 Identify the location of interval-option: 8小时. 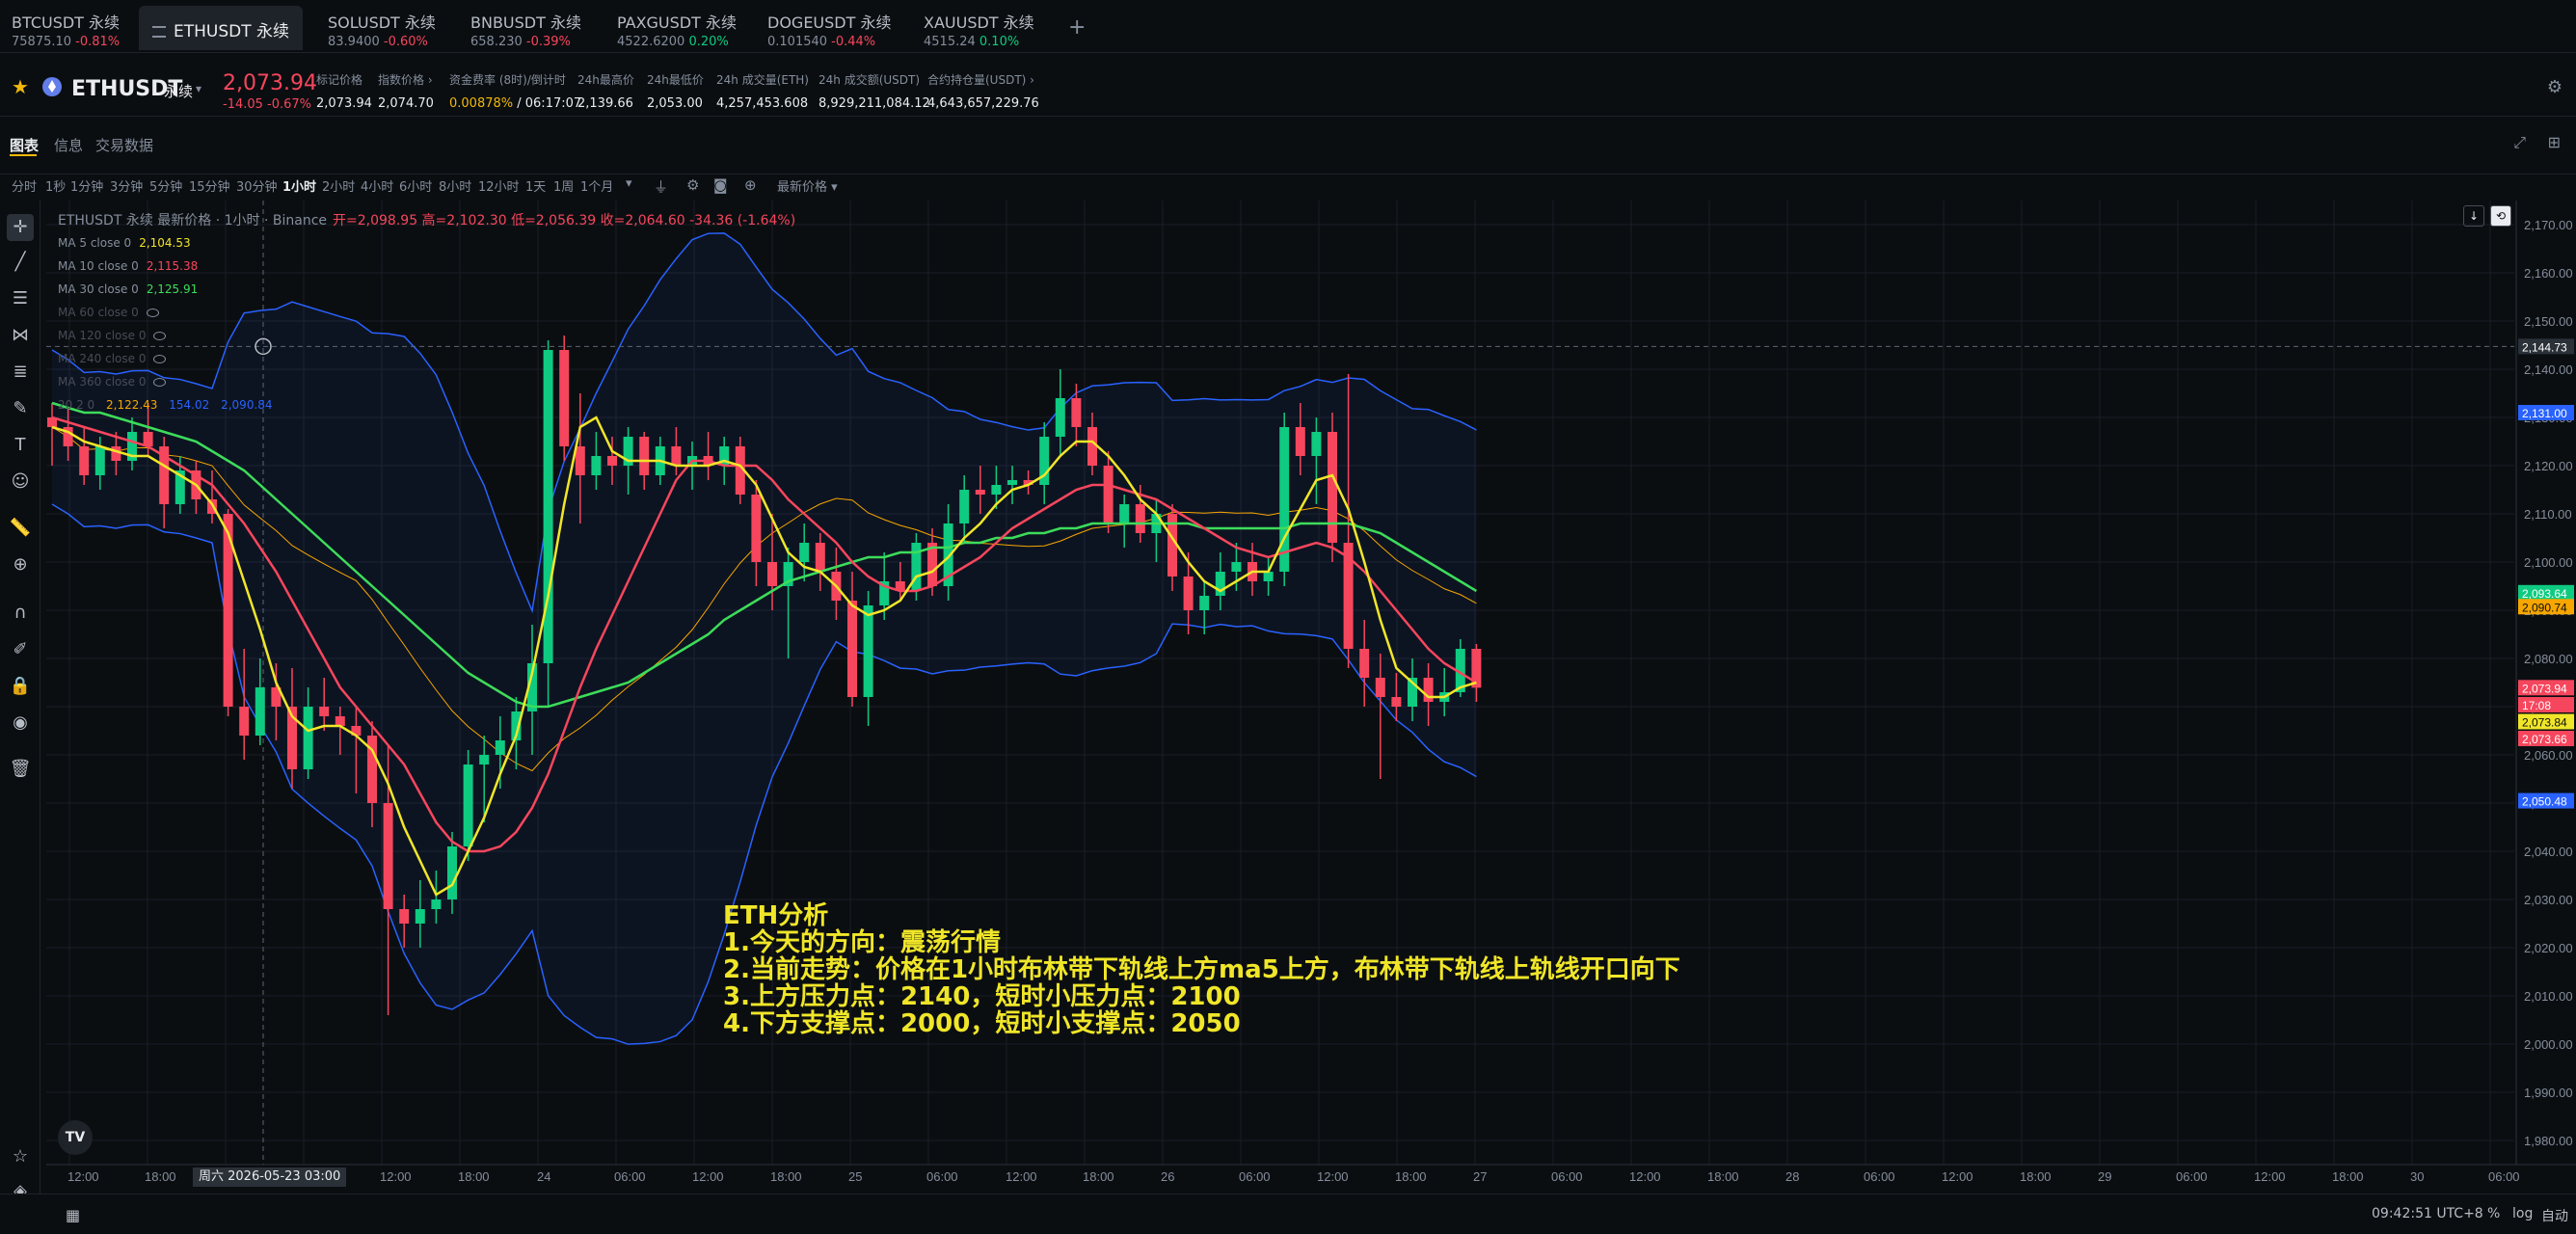
(455, 185).